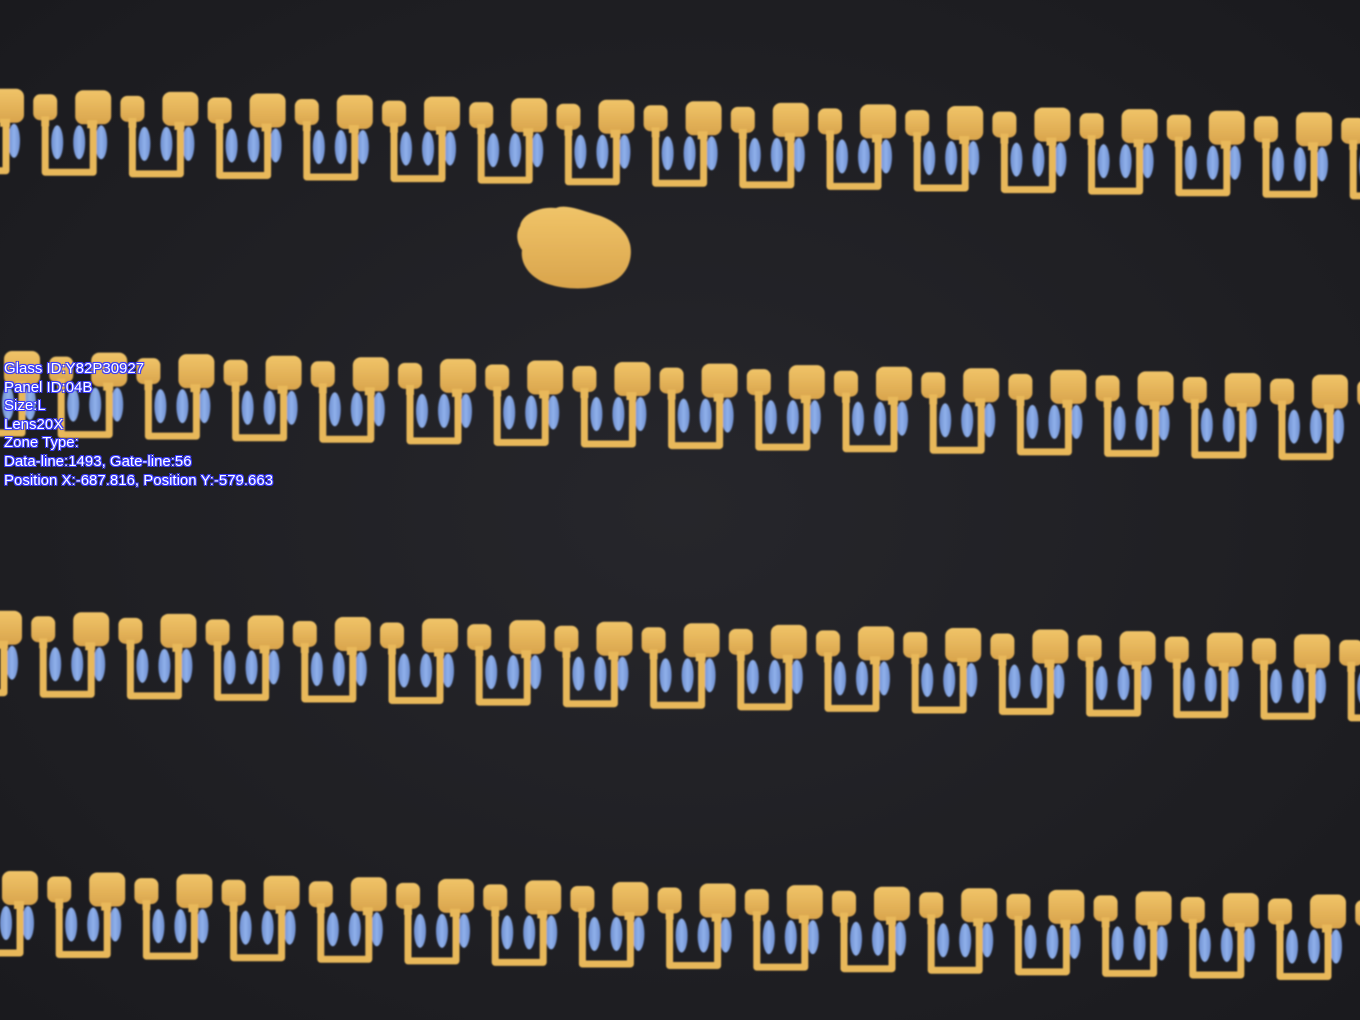  I want to click on zone-type-text: Zone Type:, so click(41, 443).